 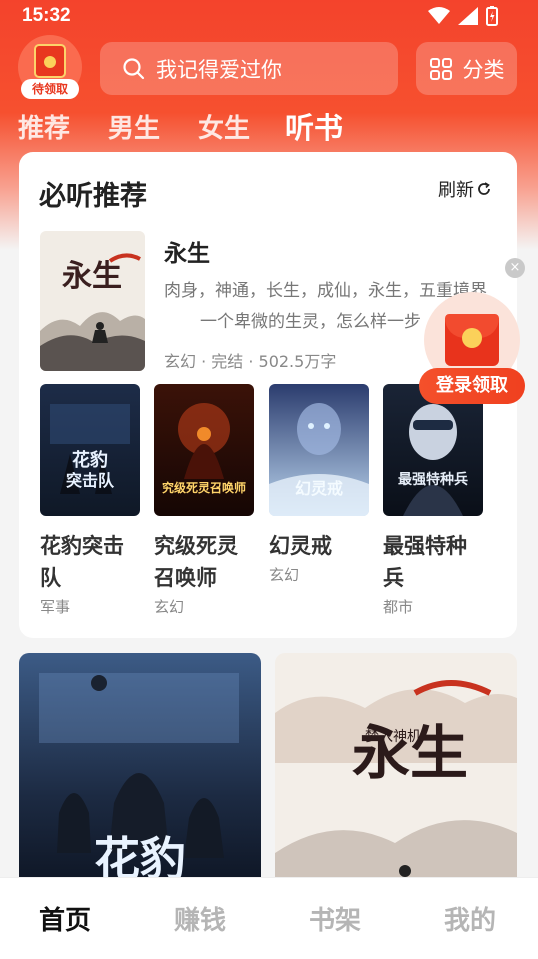 I want to click on nav-bookshelf: 书架, so click(x=335, y=918).